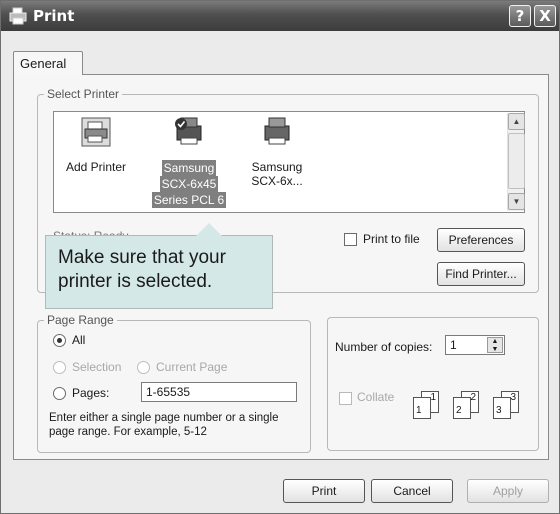 Image resolution: width=560 pixels, height=514 pixels. I want to click on collate-page-2-back-number: 2, so click(473, 397).